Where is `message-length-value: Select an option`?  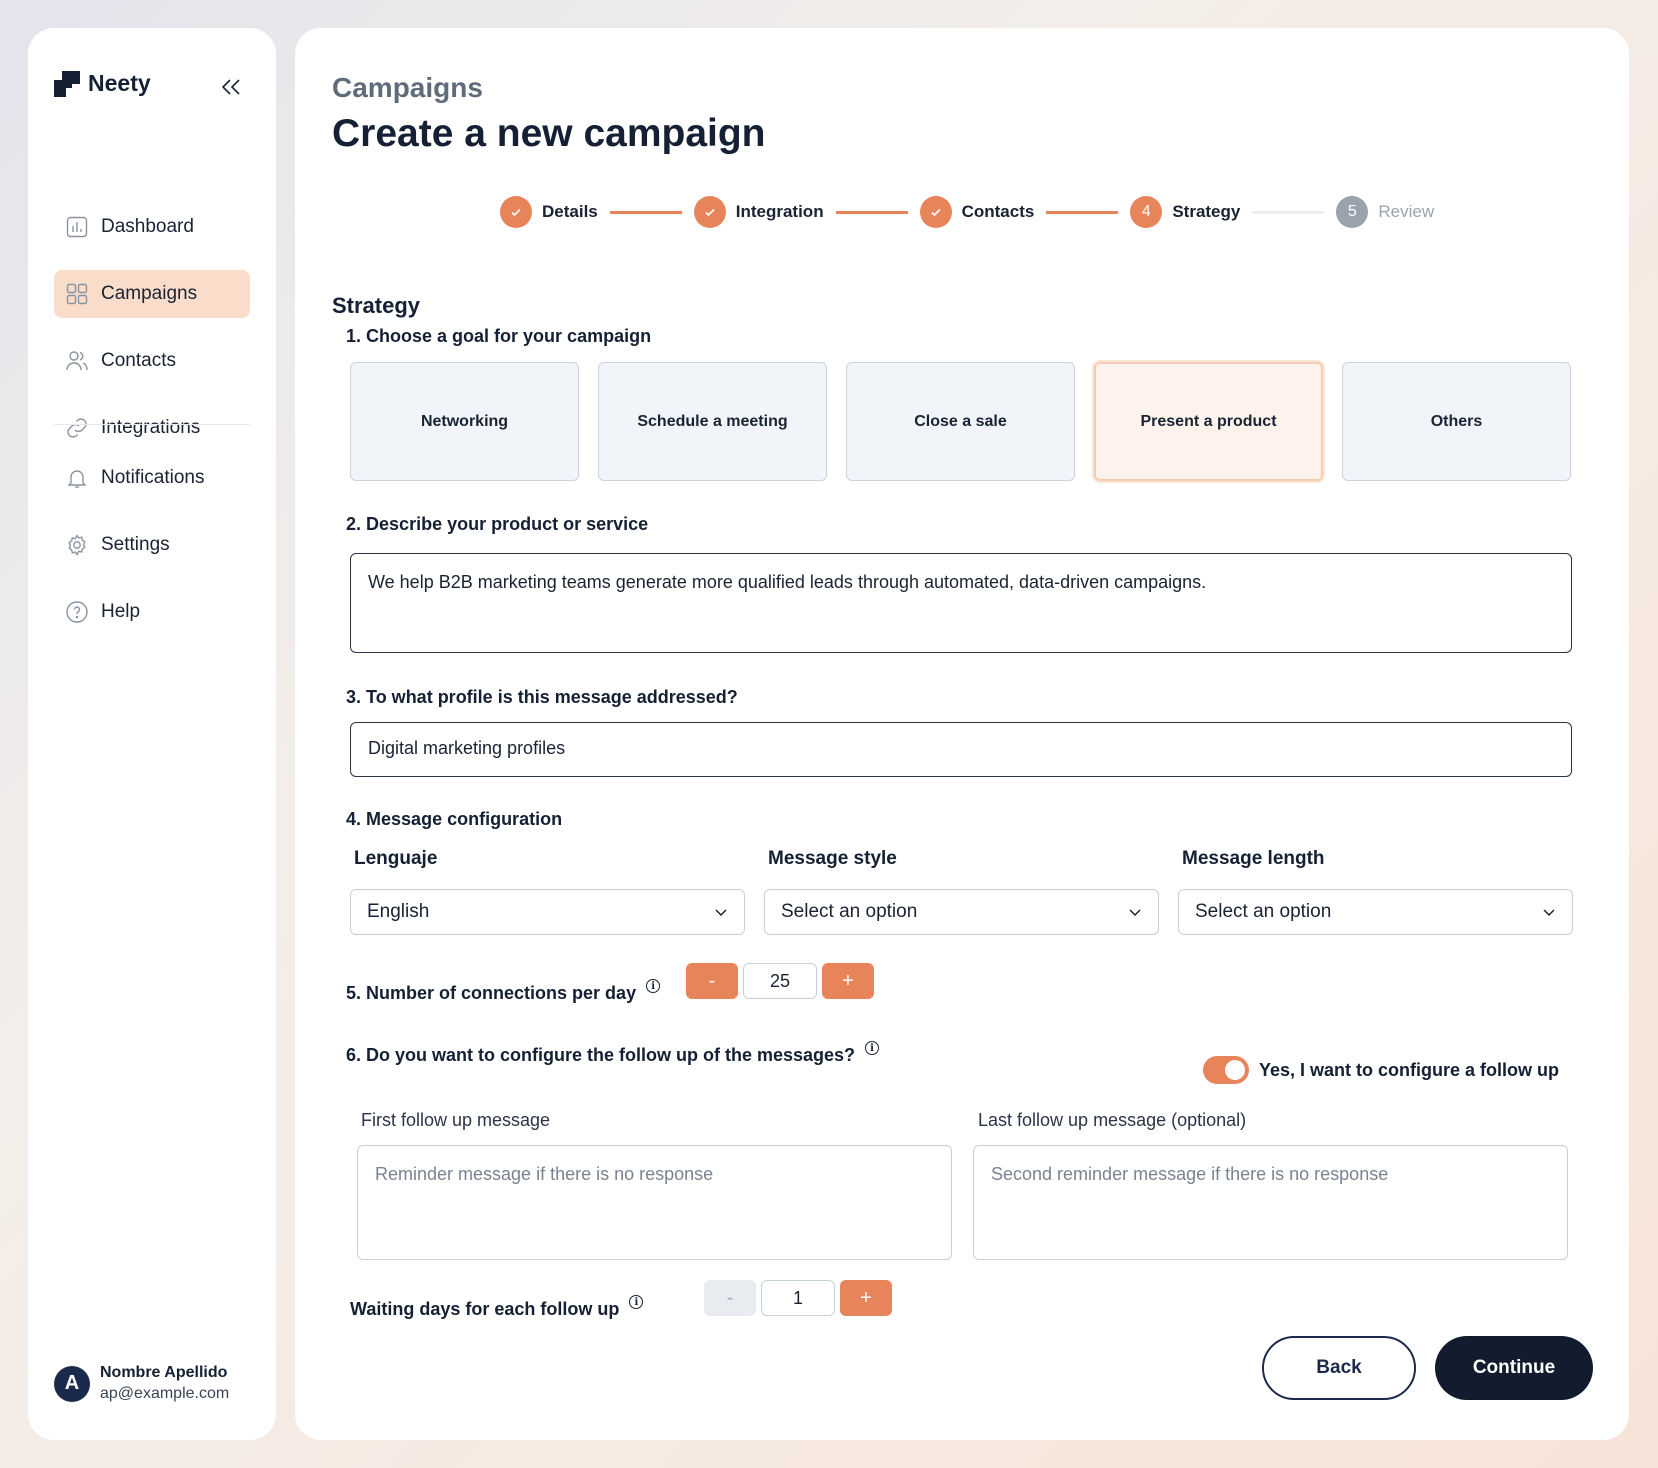 message-length-value: Select an option is located at coordinates (1263, 911).